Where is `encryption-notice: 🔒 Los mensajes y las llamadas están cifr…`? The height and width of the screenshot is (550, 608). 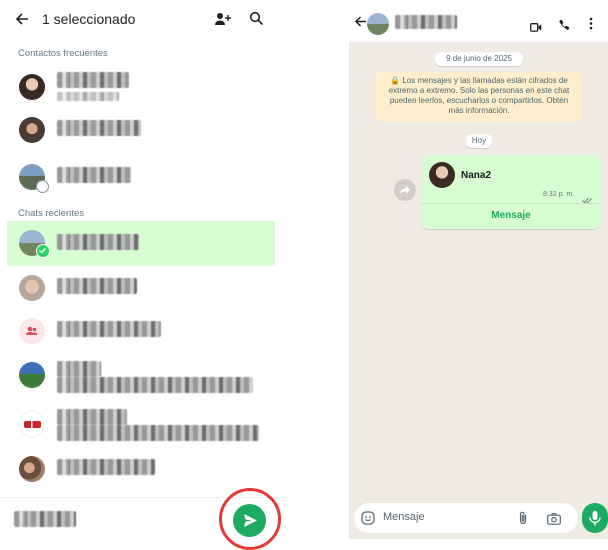
encryption-notice: 🔒 Los mensajes y las llamadas están cifr… is located at coordinates (479, 97).